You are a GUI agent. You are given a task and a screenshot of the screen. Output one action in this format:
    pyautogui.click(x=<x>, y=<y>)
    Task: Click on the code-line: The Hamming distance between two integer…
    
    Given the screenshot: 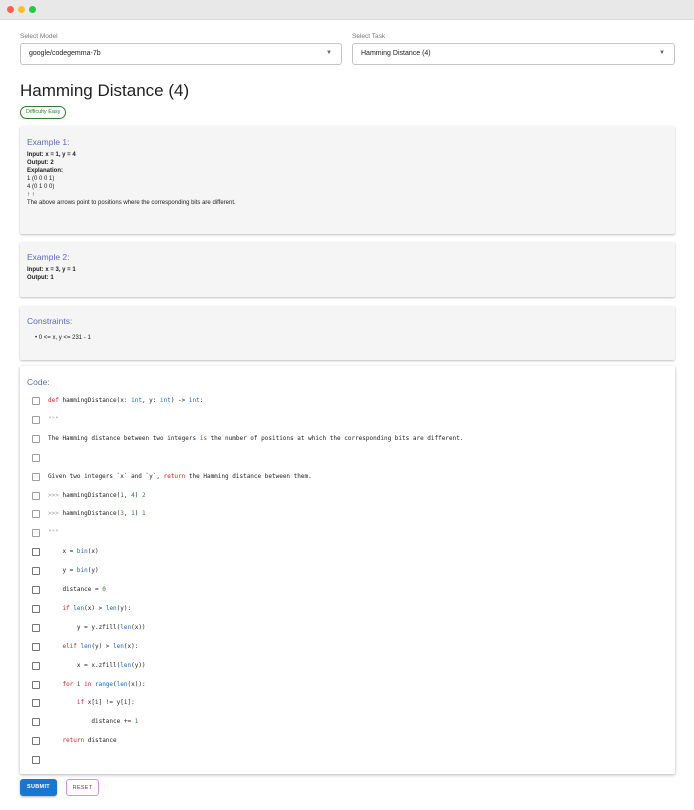 What is the action you would take?
    pyautogui.click(x=347, y=440)
    